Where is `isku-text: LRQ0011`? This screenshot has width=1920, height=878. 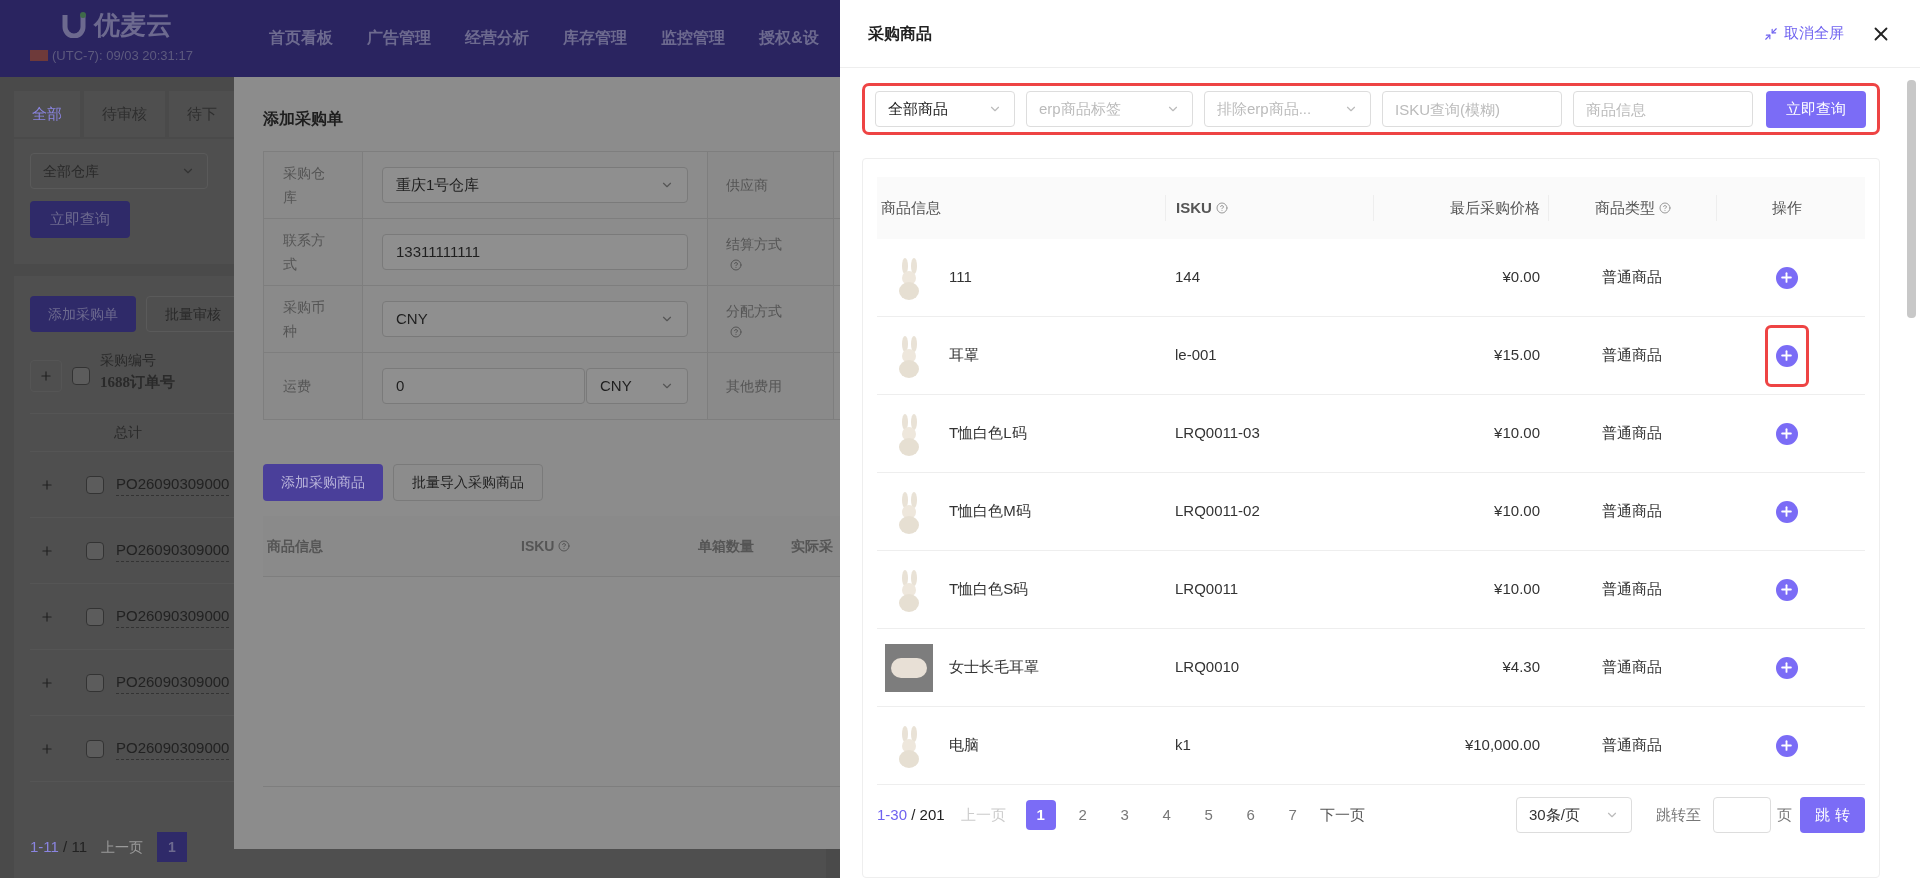
isku-text: LRQ0011 is located at coordinates (1207, 589).